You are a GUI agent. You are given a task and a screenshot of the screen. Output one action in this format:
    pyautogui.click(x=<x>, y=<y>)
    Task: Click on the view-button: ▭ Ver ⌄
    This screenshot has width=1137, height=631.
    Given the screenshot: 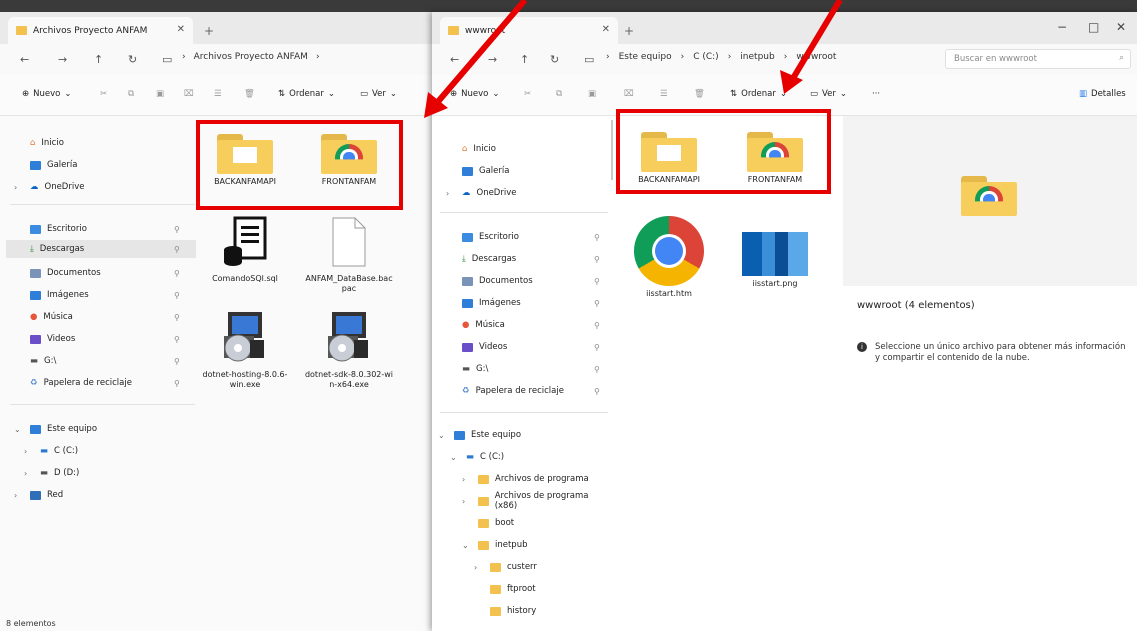 What is the action you would take?
    pyautogui.click(x=378, y=94)
    